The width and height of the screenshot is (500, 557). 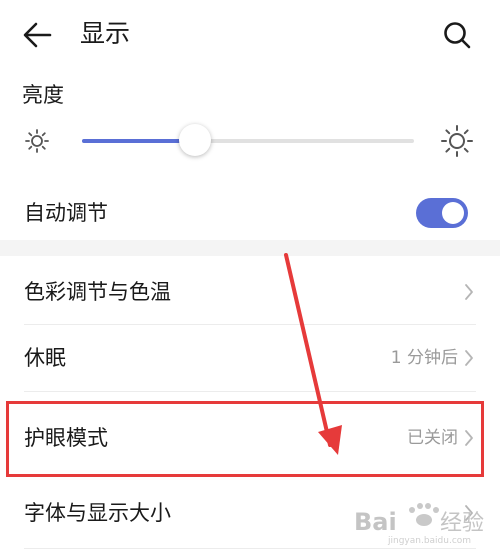 I want to click on auto-adjust-toggle, so click(x=442, y=213).